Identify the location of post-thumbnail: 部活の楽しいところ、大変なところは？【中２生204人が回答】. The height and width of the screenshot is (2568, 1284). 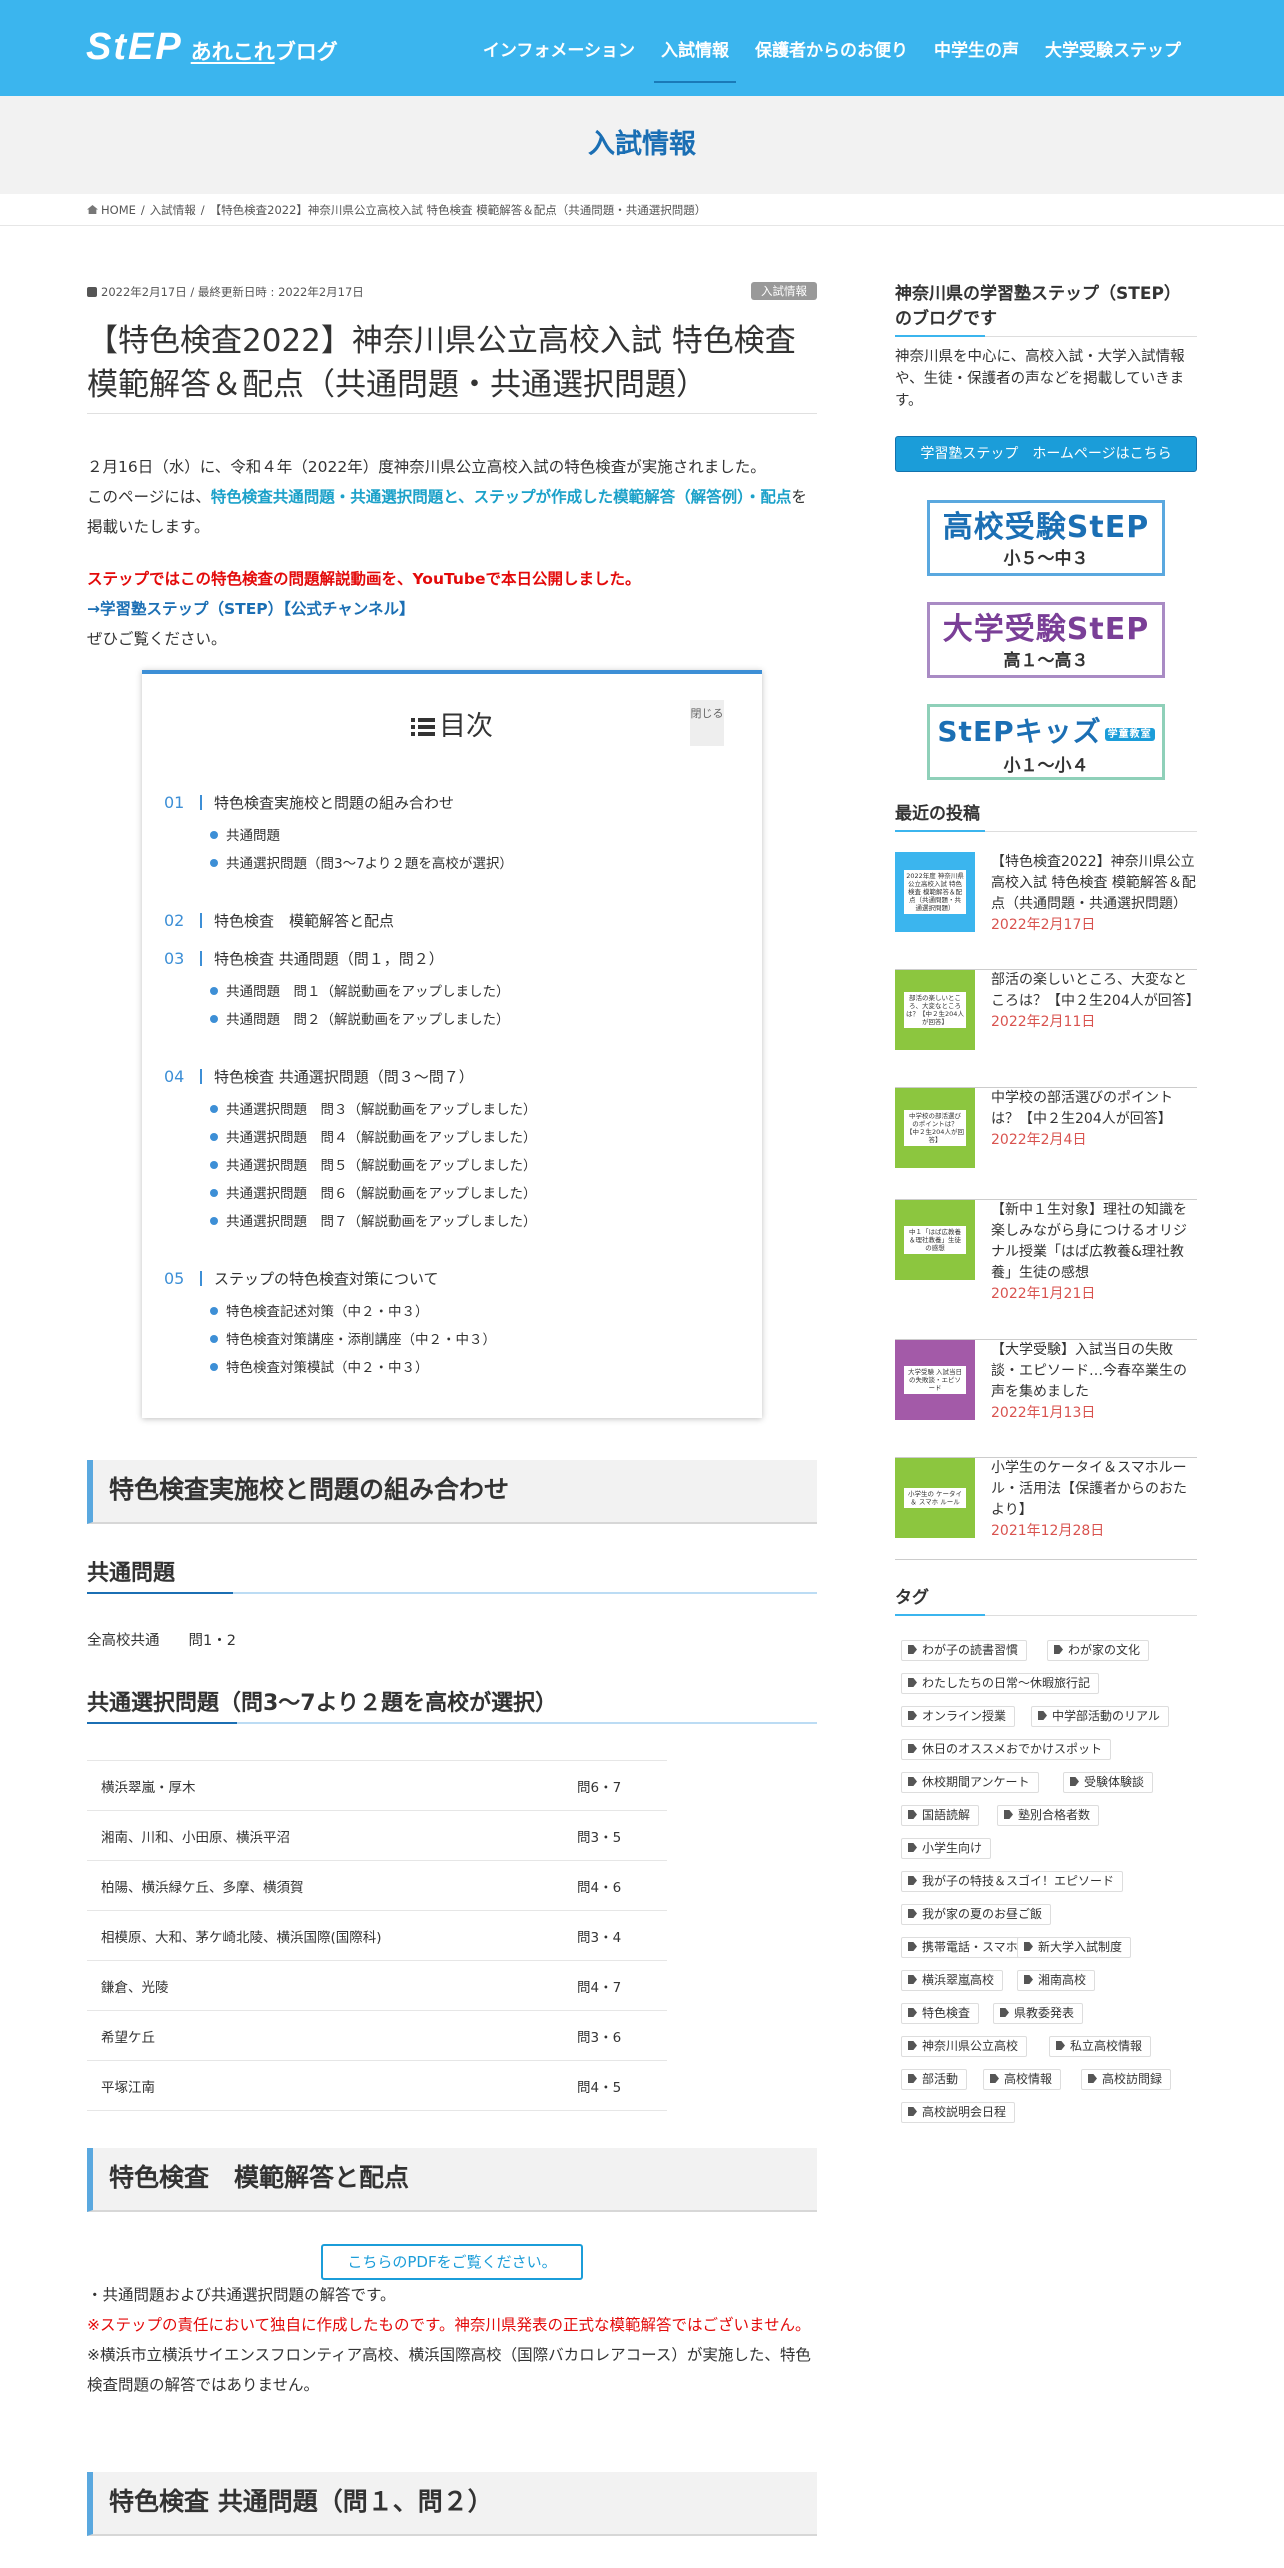
(935, 1010).